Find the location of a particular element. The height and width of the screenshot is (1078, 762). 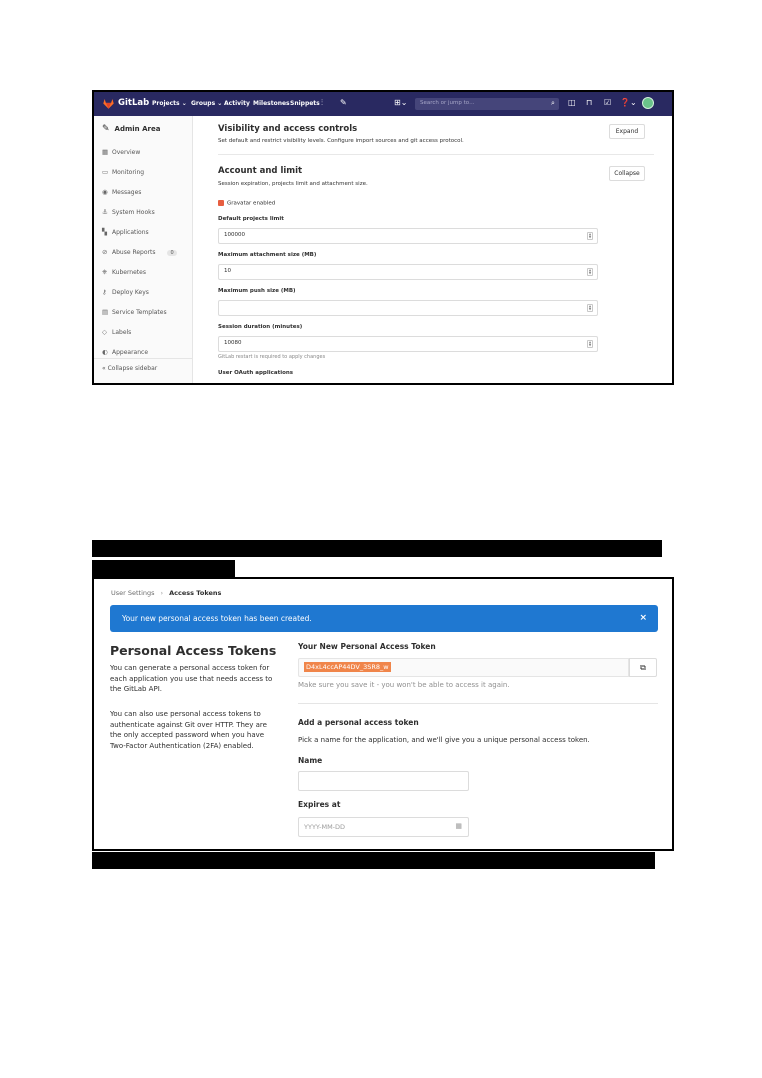

sidebar-item-system-hooks: ⚓ System Hooks is located at coordinates (128, 212).